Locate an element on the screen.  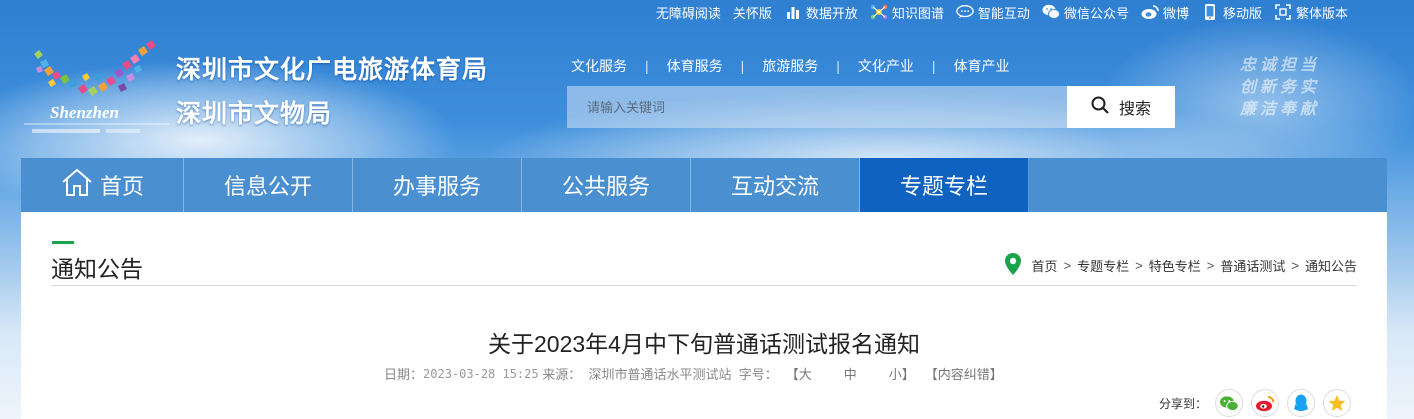
wechat-account-link: 微信公众号 is located at coordinates (1085, 12).